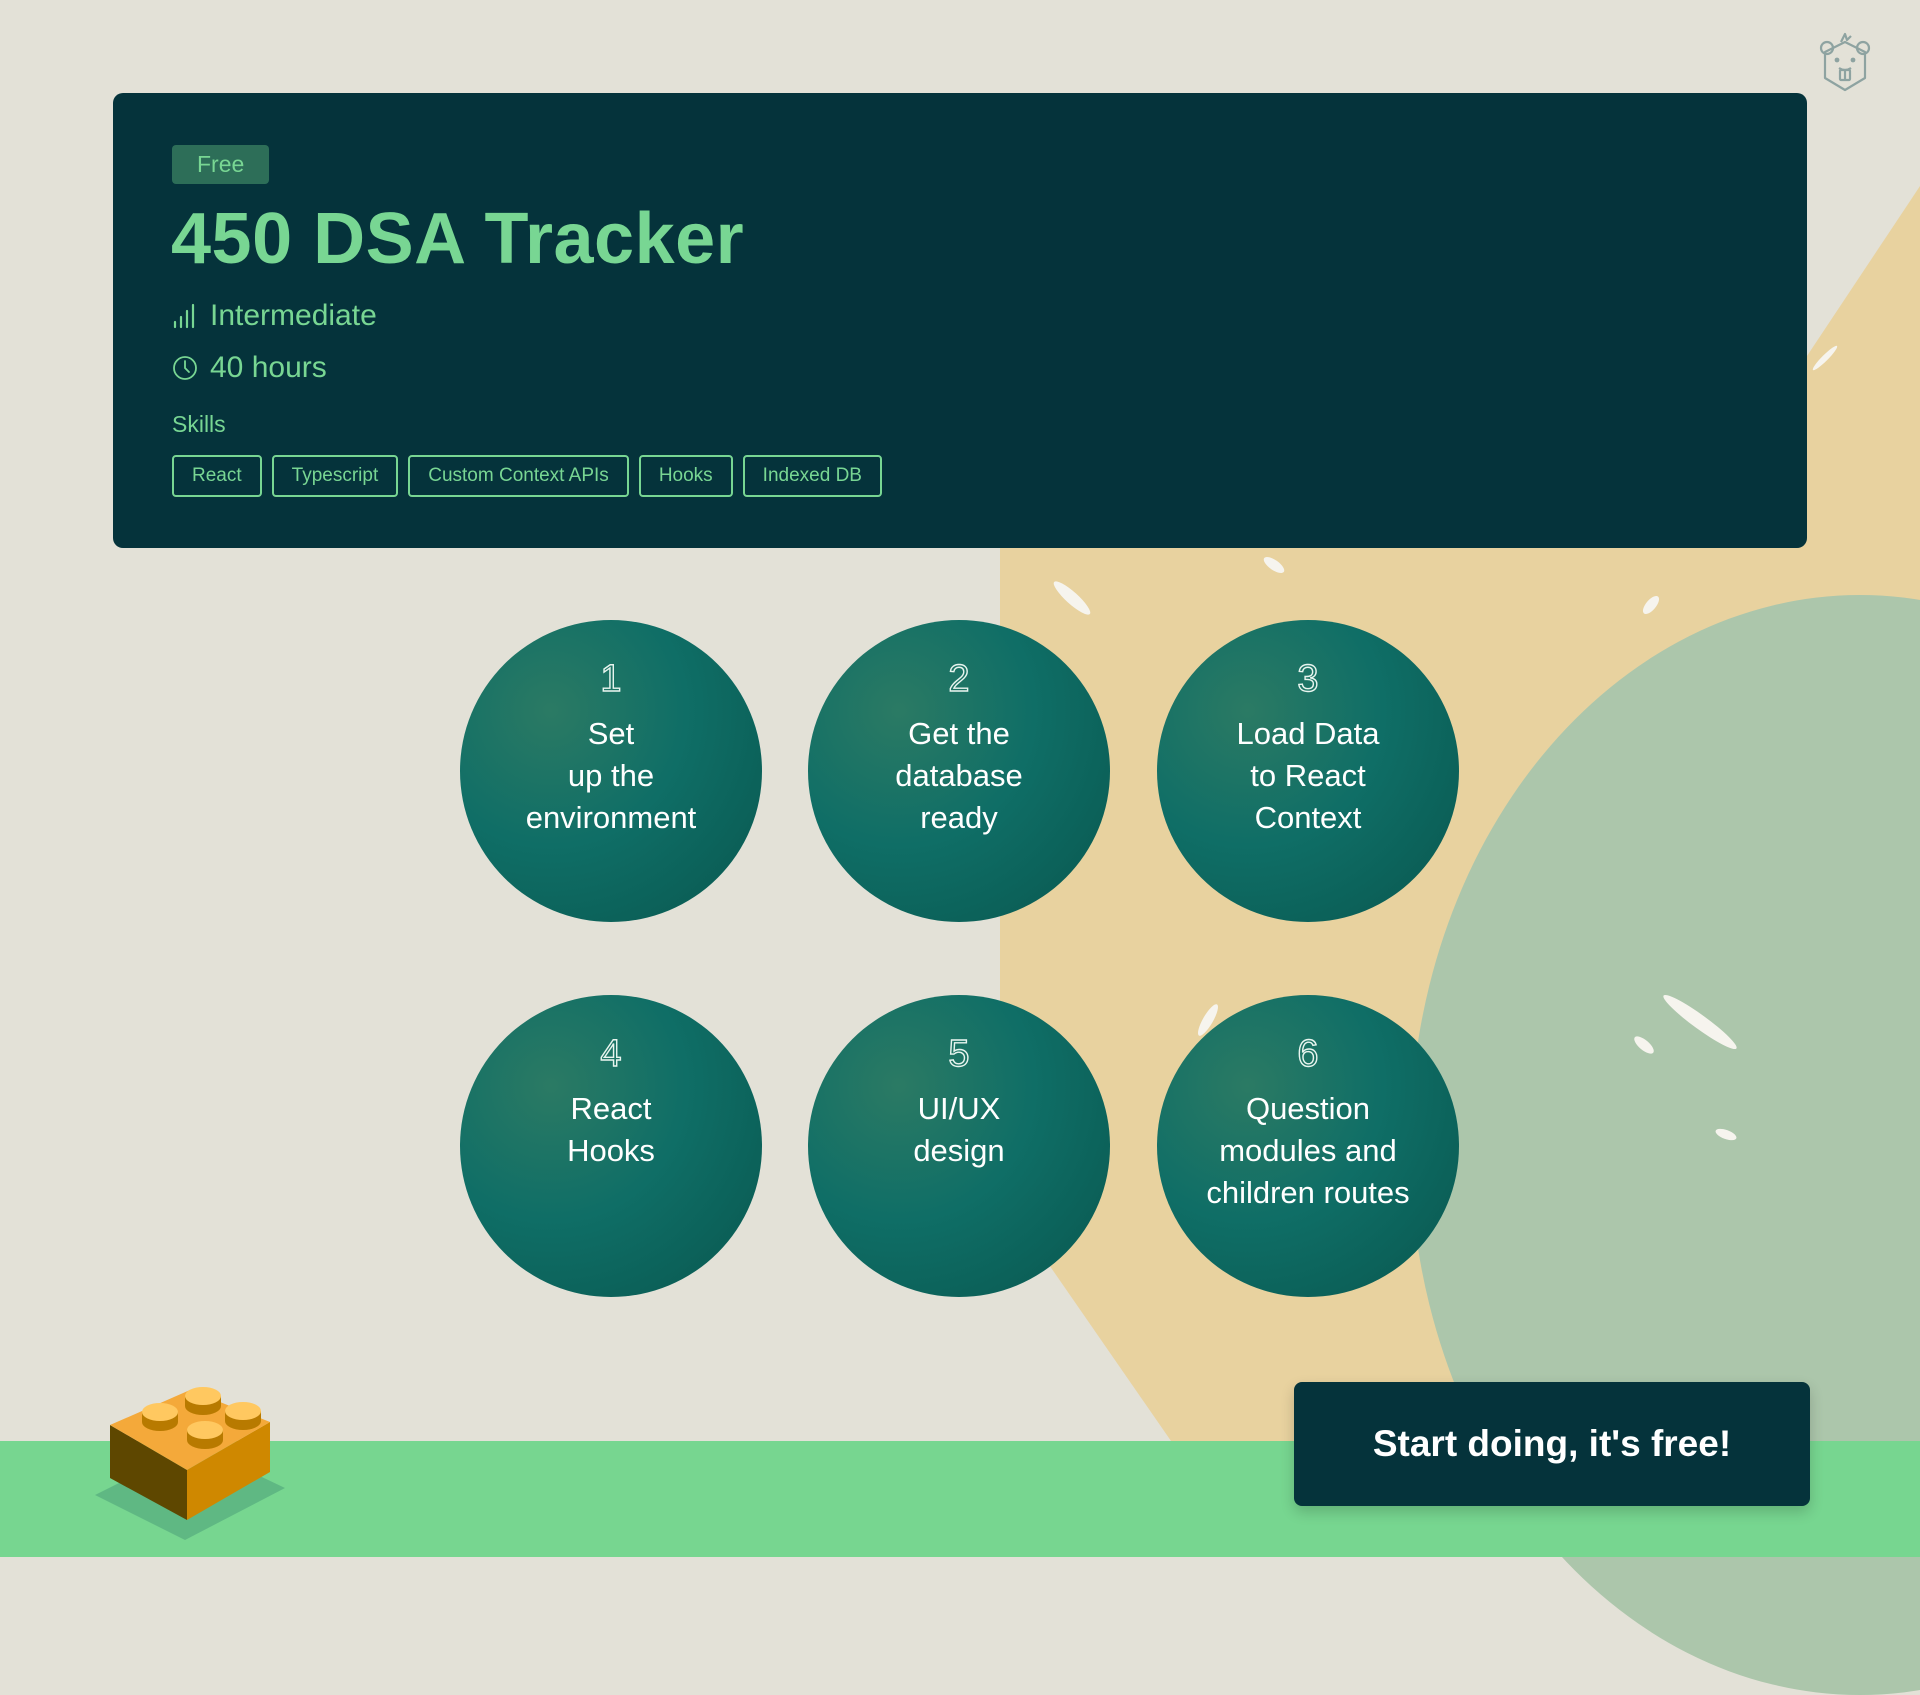  I want to click on step-card: 4 React Hooks, so click(611, 1146).